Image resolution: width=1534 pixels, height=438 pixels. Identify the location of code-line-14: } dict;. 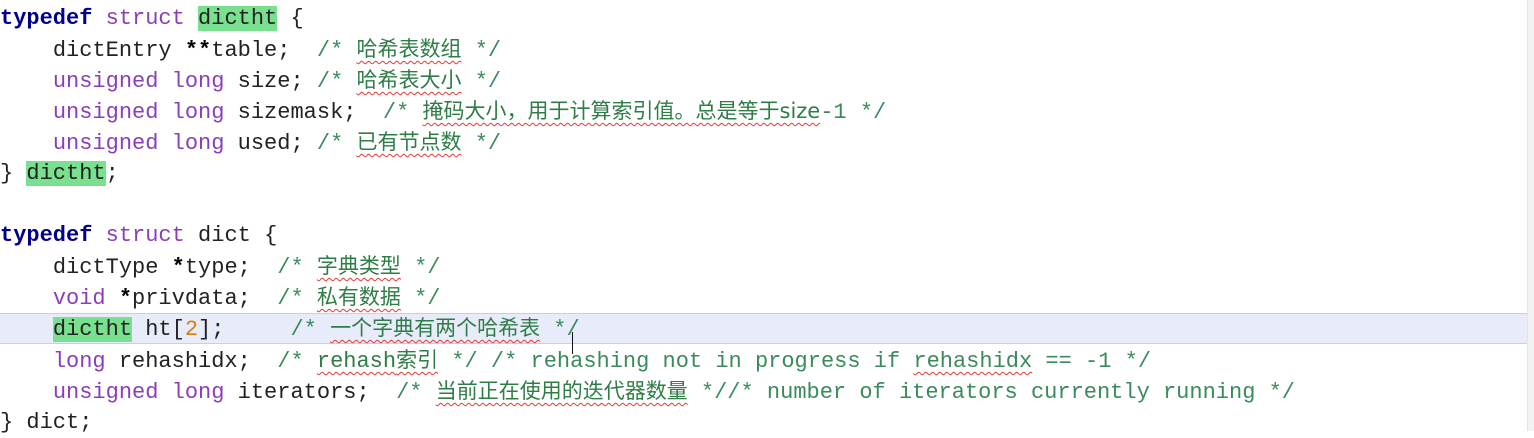
(764, 422).